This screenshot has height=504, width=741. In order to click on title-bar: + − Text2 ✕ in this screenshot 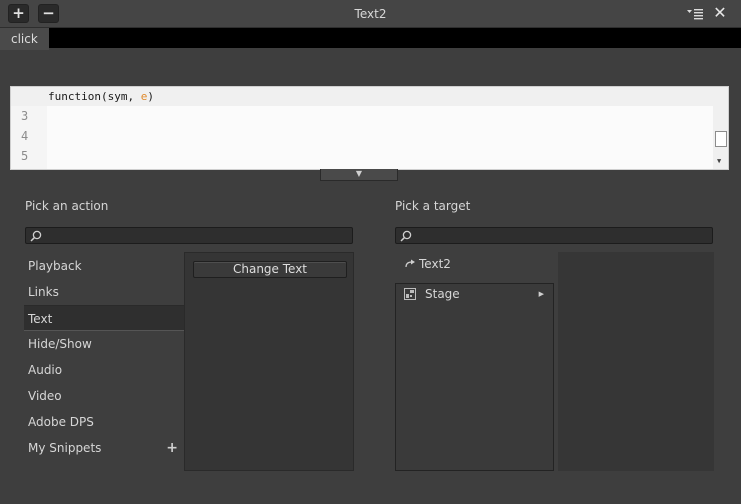, I will do `click(370, 14)`.